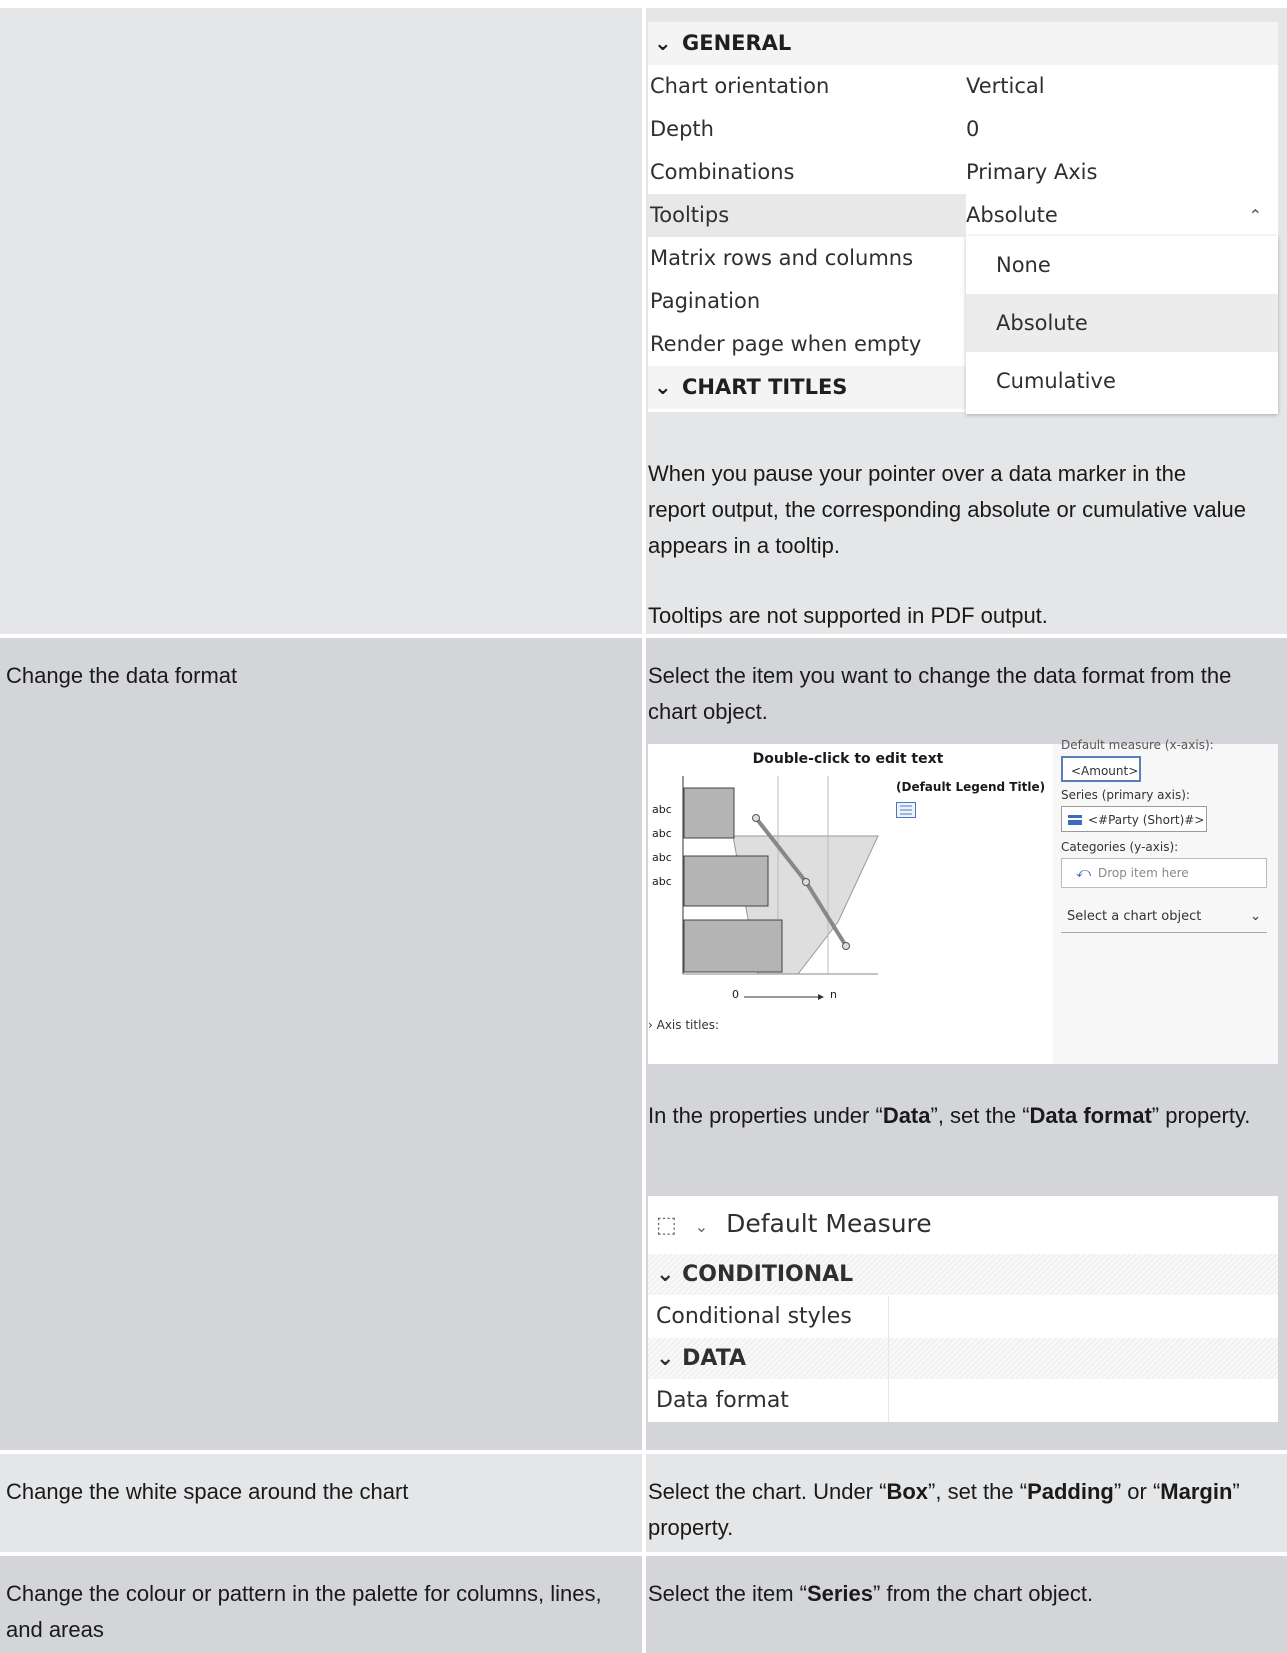  What do you see at coordinates (740, 86) in the screenshot?
I see `prop-label: Chart orientation` at bounding box center [740, 86].